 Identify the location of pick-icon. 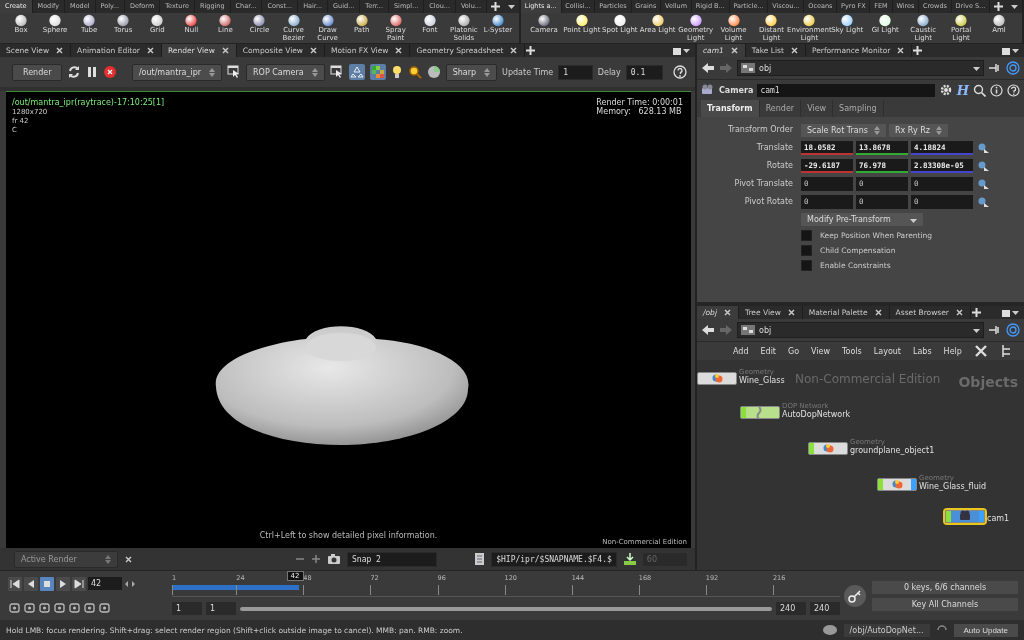
(336, 72).